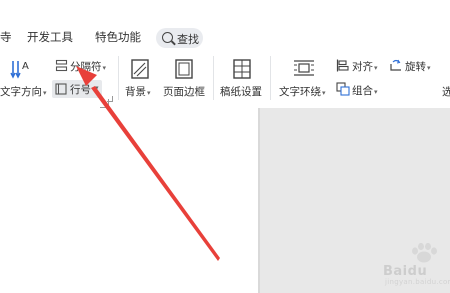  What do you see at coordinates (6, 37) in the screenshot?
I see `tab-partial: 寺` at bounding box center [6, 37].